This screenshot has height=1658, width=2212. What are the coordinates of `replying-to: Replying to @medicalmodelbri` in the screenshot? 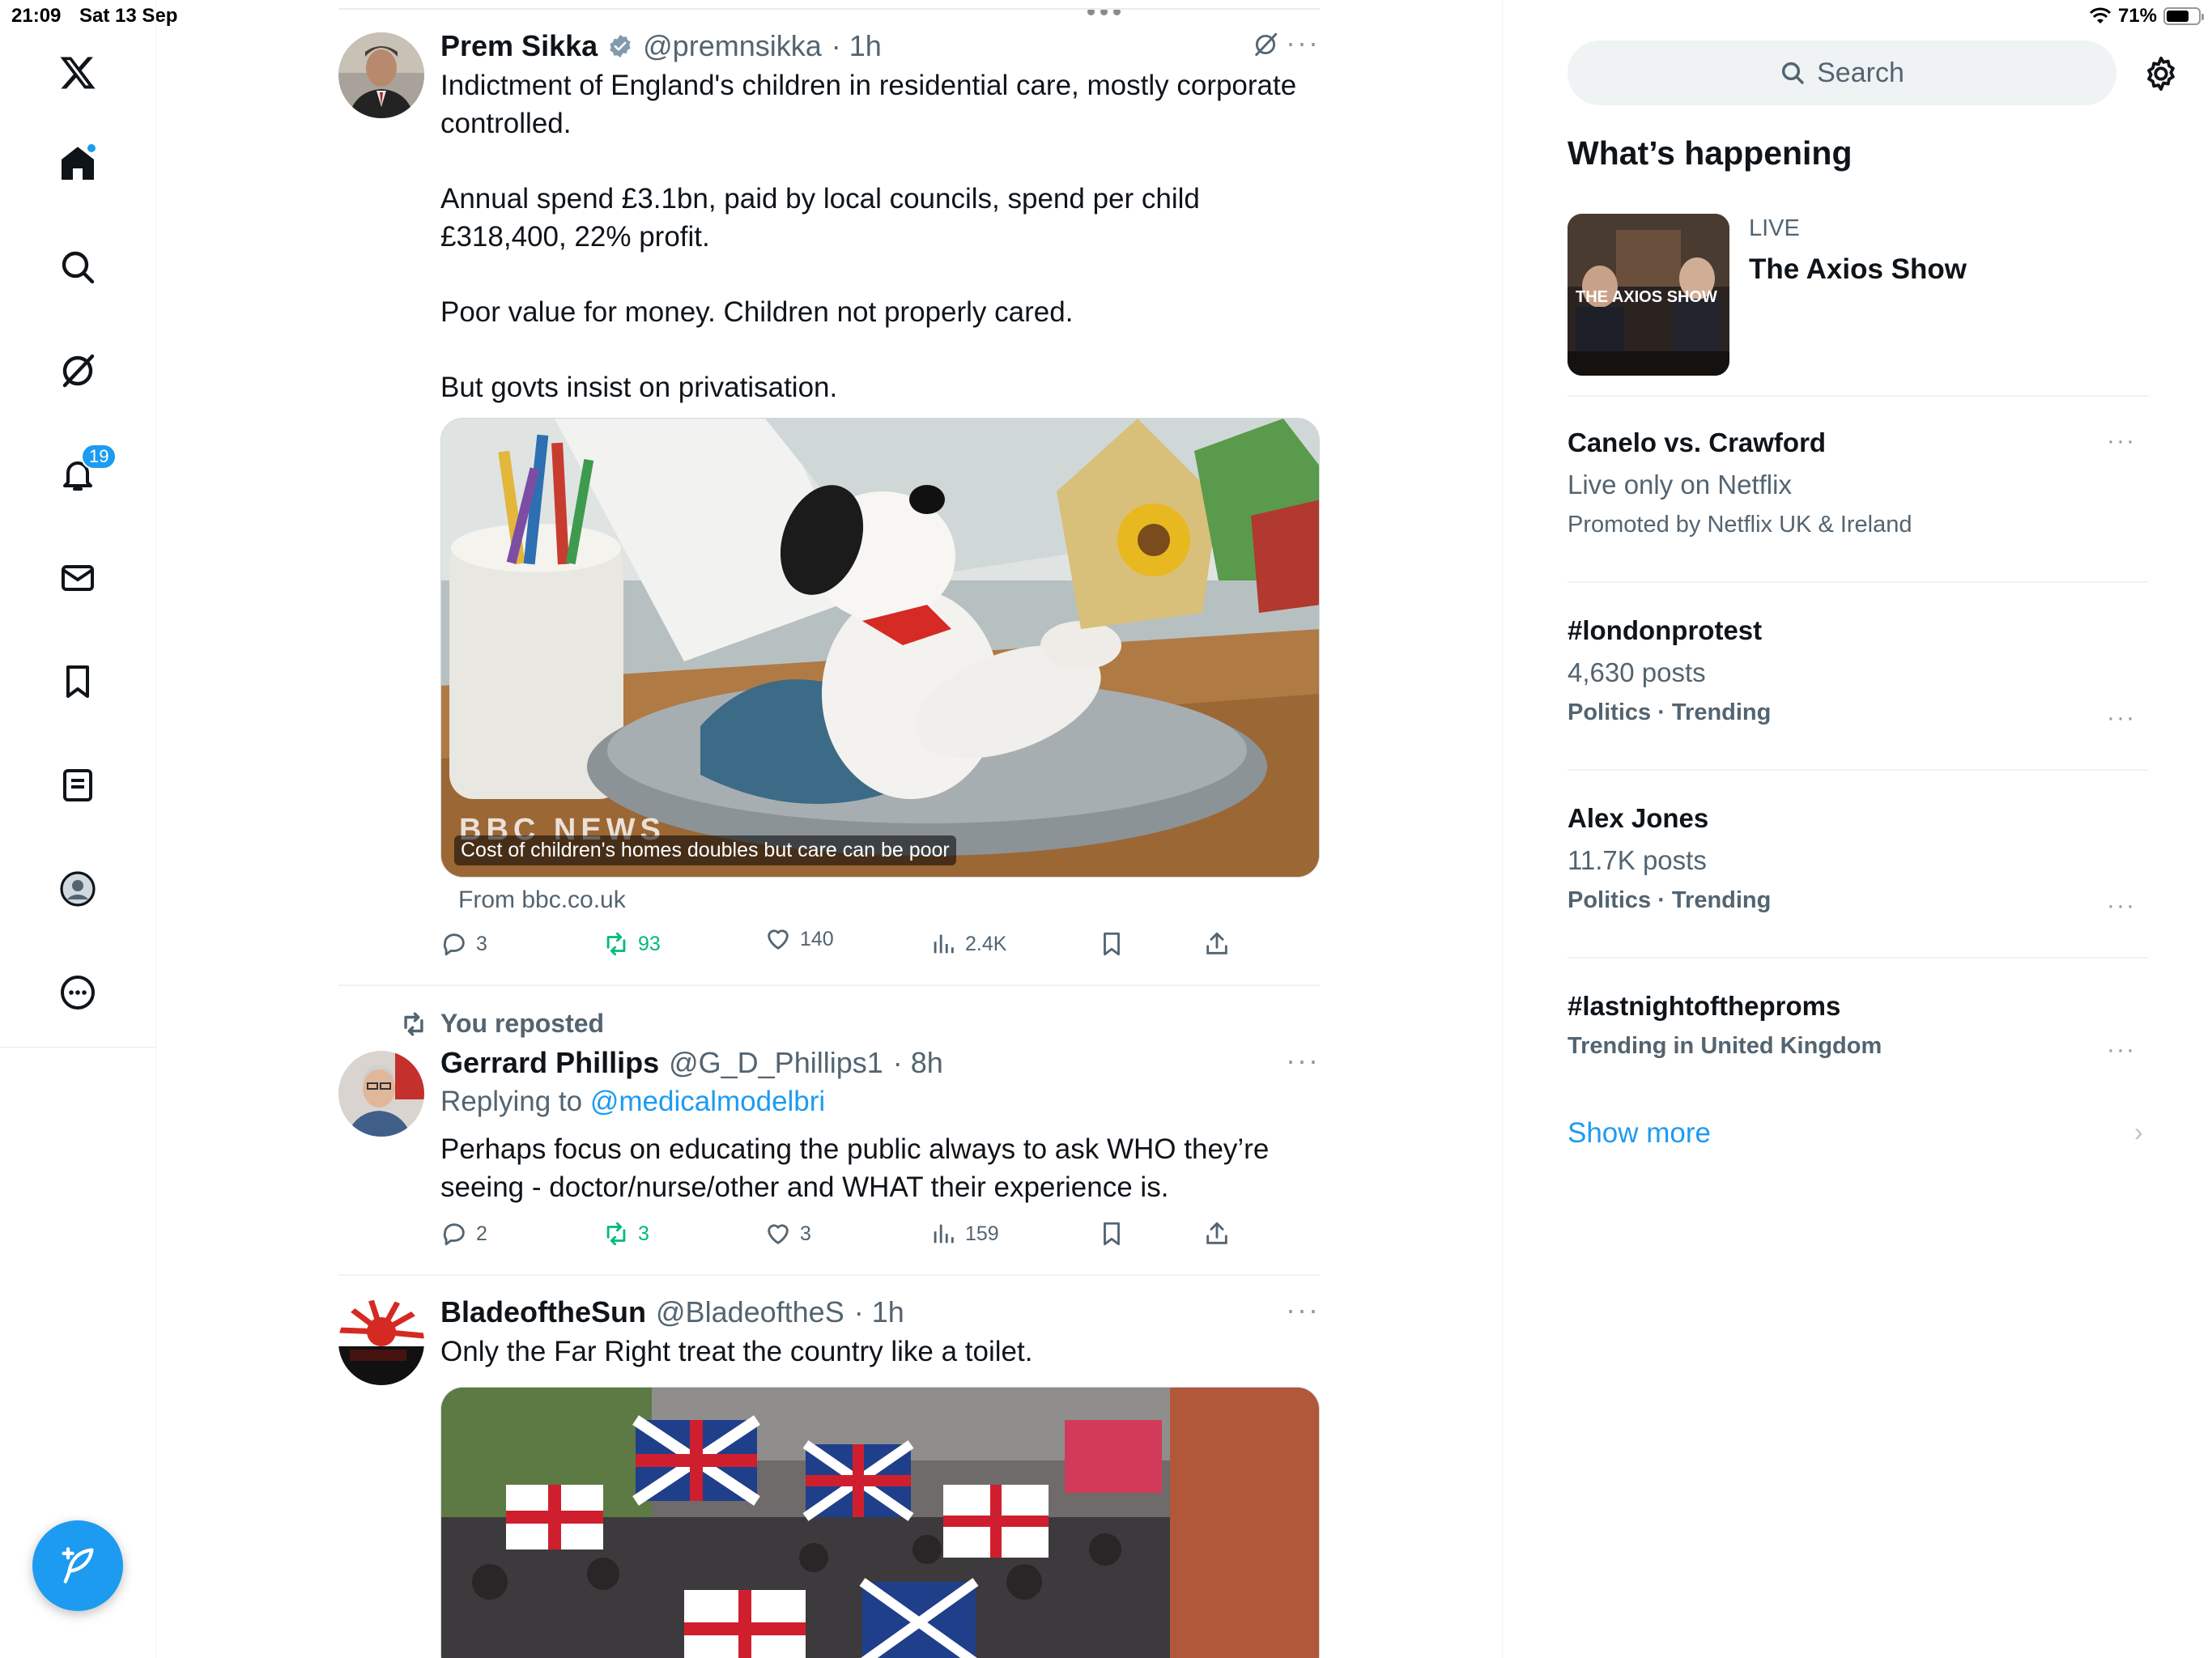 It's located at (632, 1102).